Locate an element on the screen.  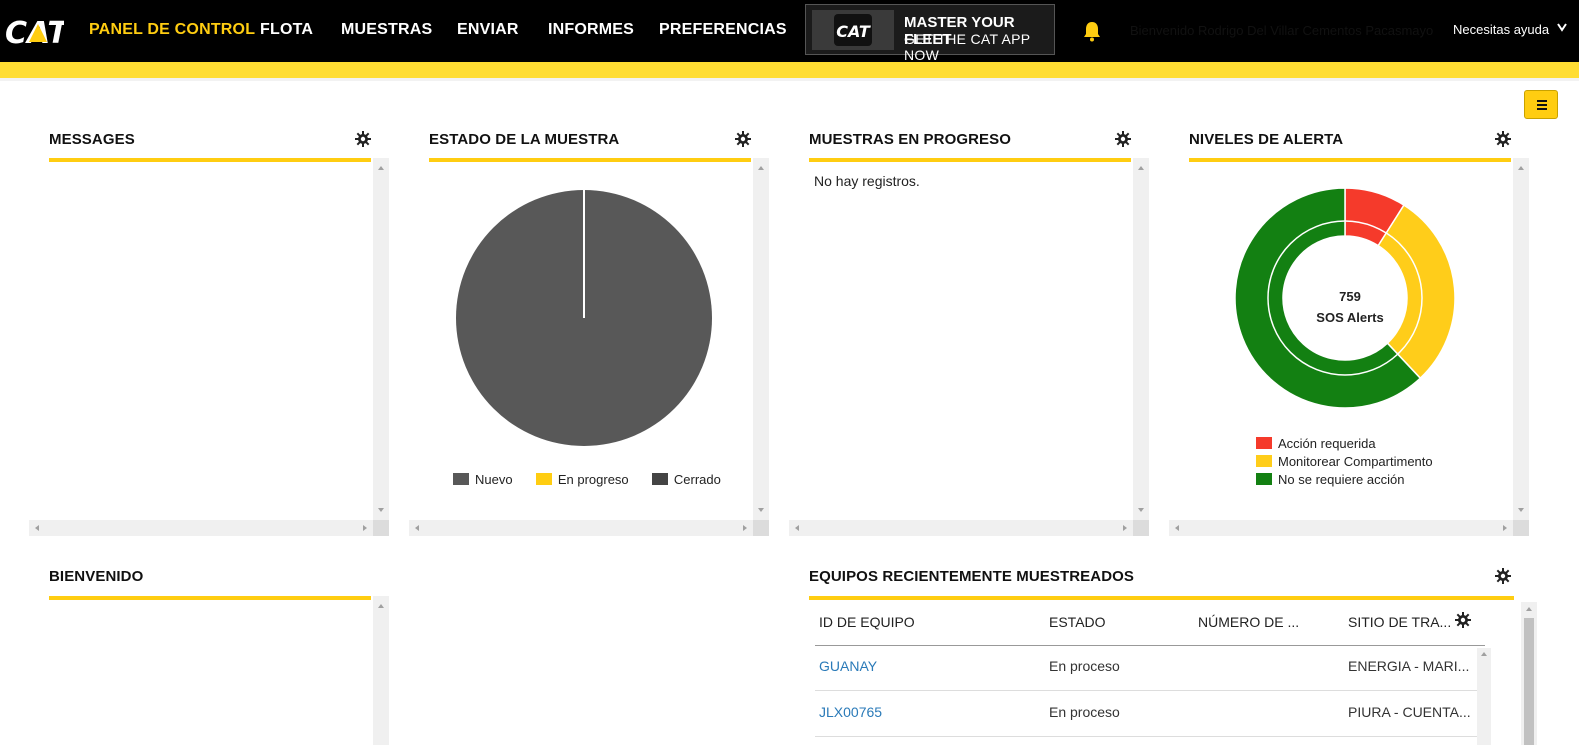
legend-label-cerrado: Cerrado is located at coordinates (697, 479).